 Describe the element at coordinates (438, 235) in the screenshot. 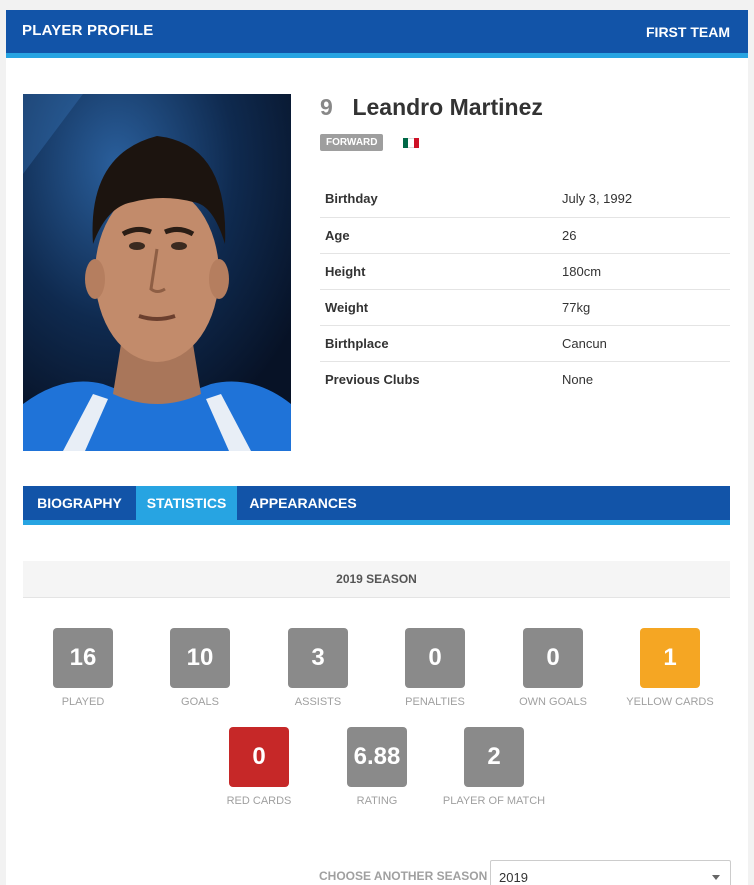

I see `info-label: Age` at that location.